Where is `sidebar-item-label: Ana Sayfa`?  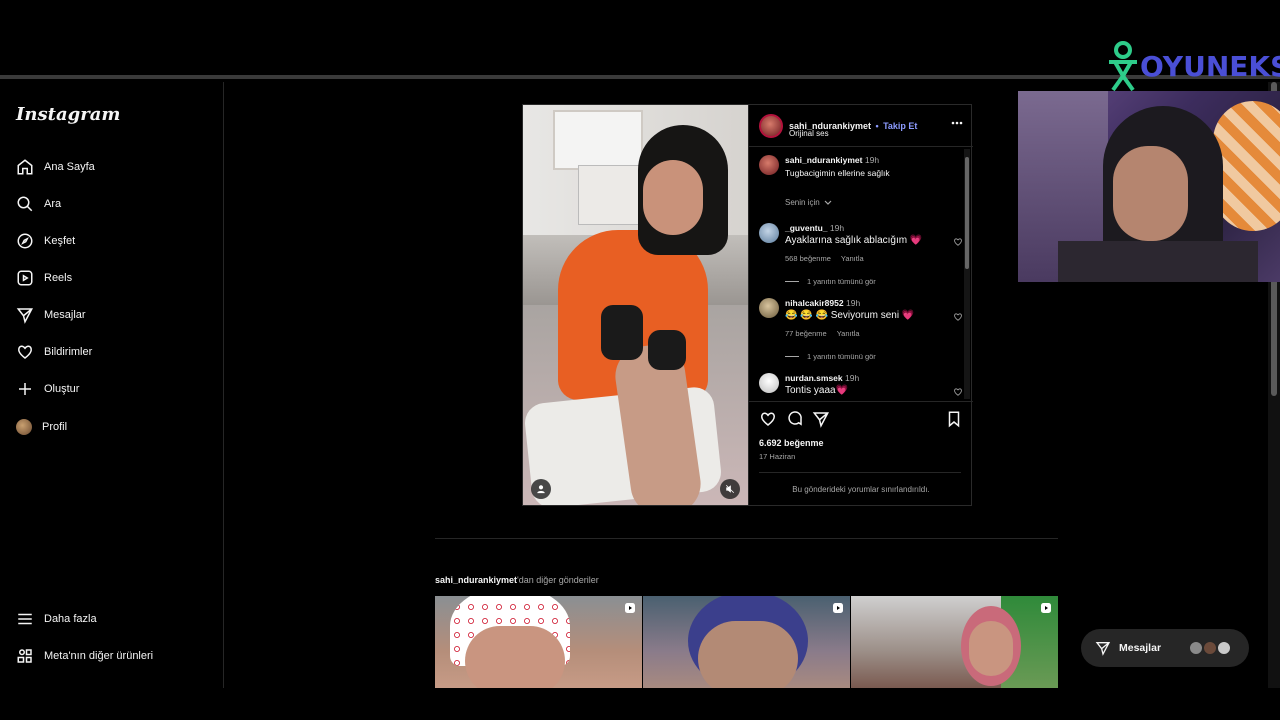
sidebar-item-label: Ana Sayfa is located at coordinates (69, 167).